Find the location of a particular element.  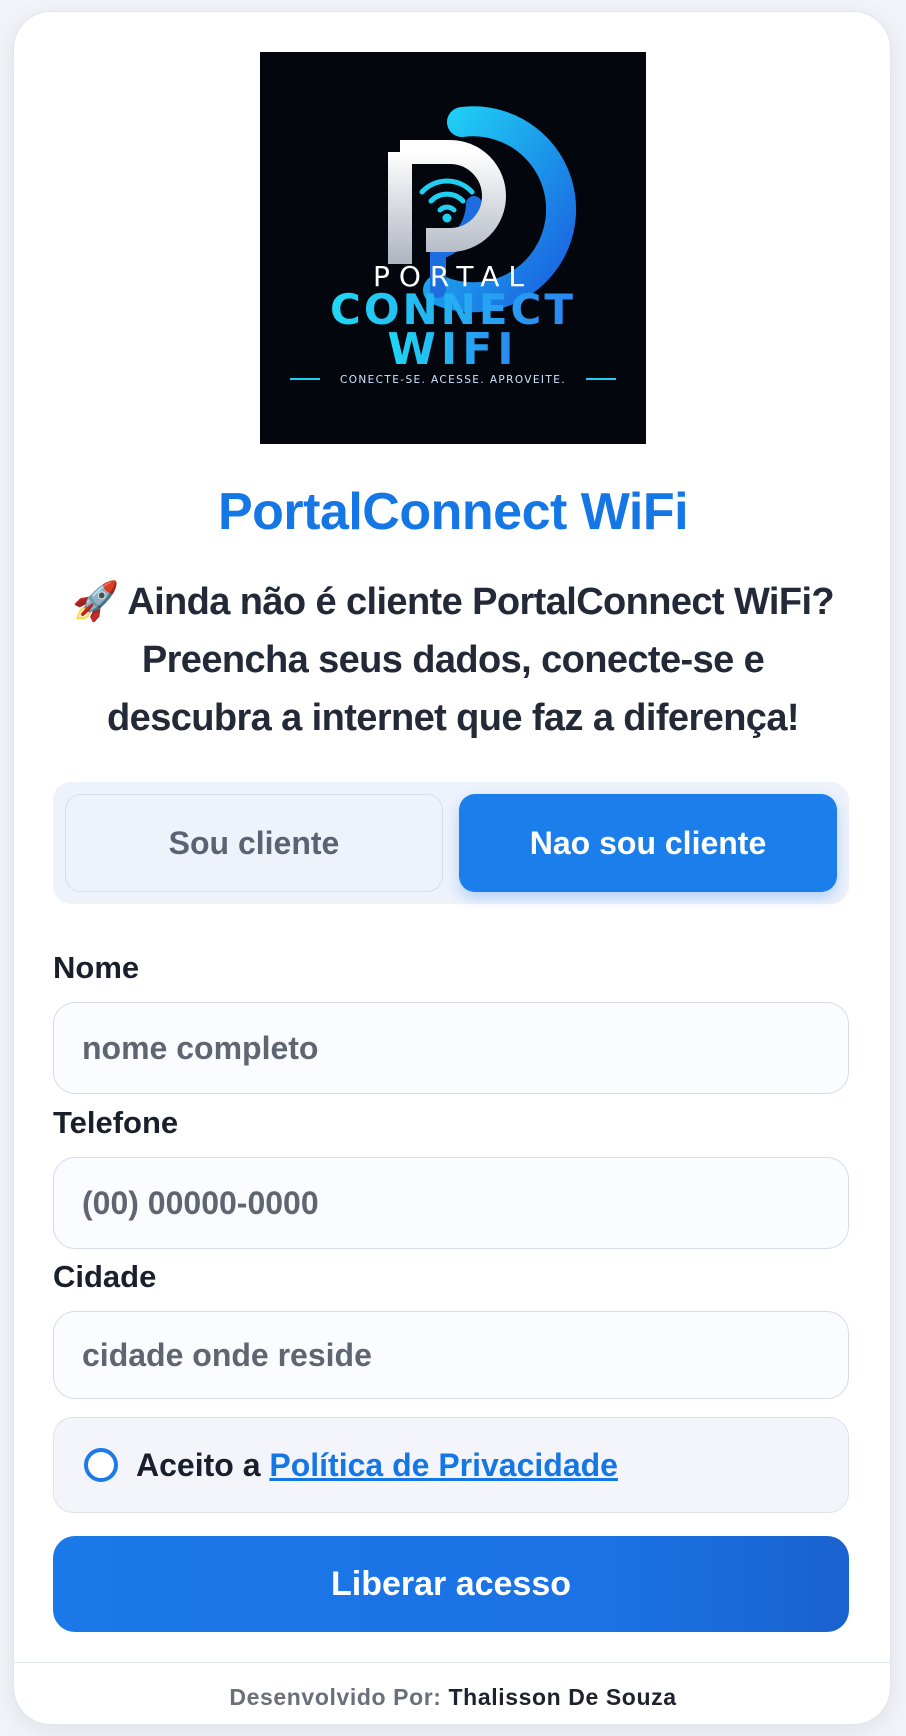

intro-line-3: descubra a internet que faz a diferença! is located at coordinates (453, 718).